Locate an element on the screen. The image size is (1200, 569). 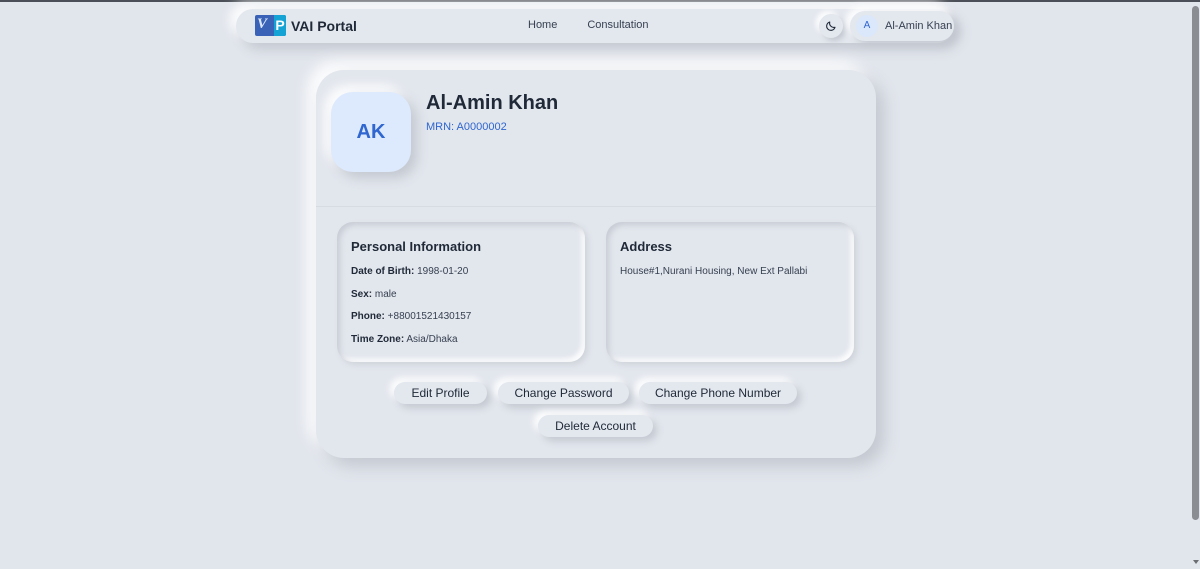
moon-icon is located at coordinates (831, 26).